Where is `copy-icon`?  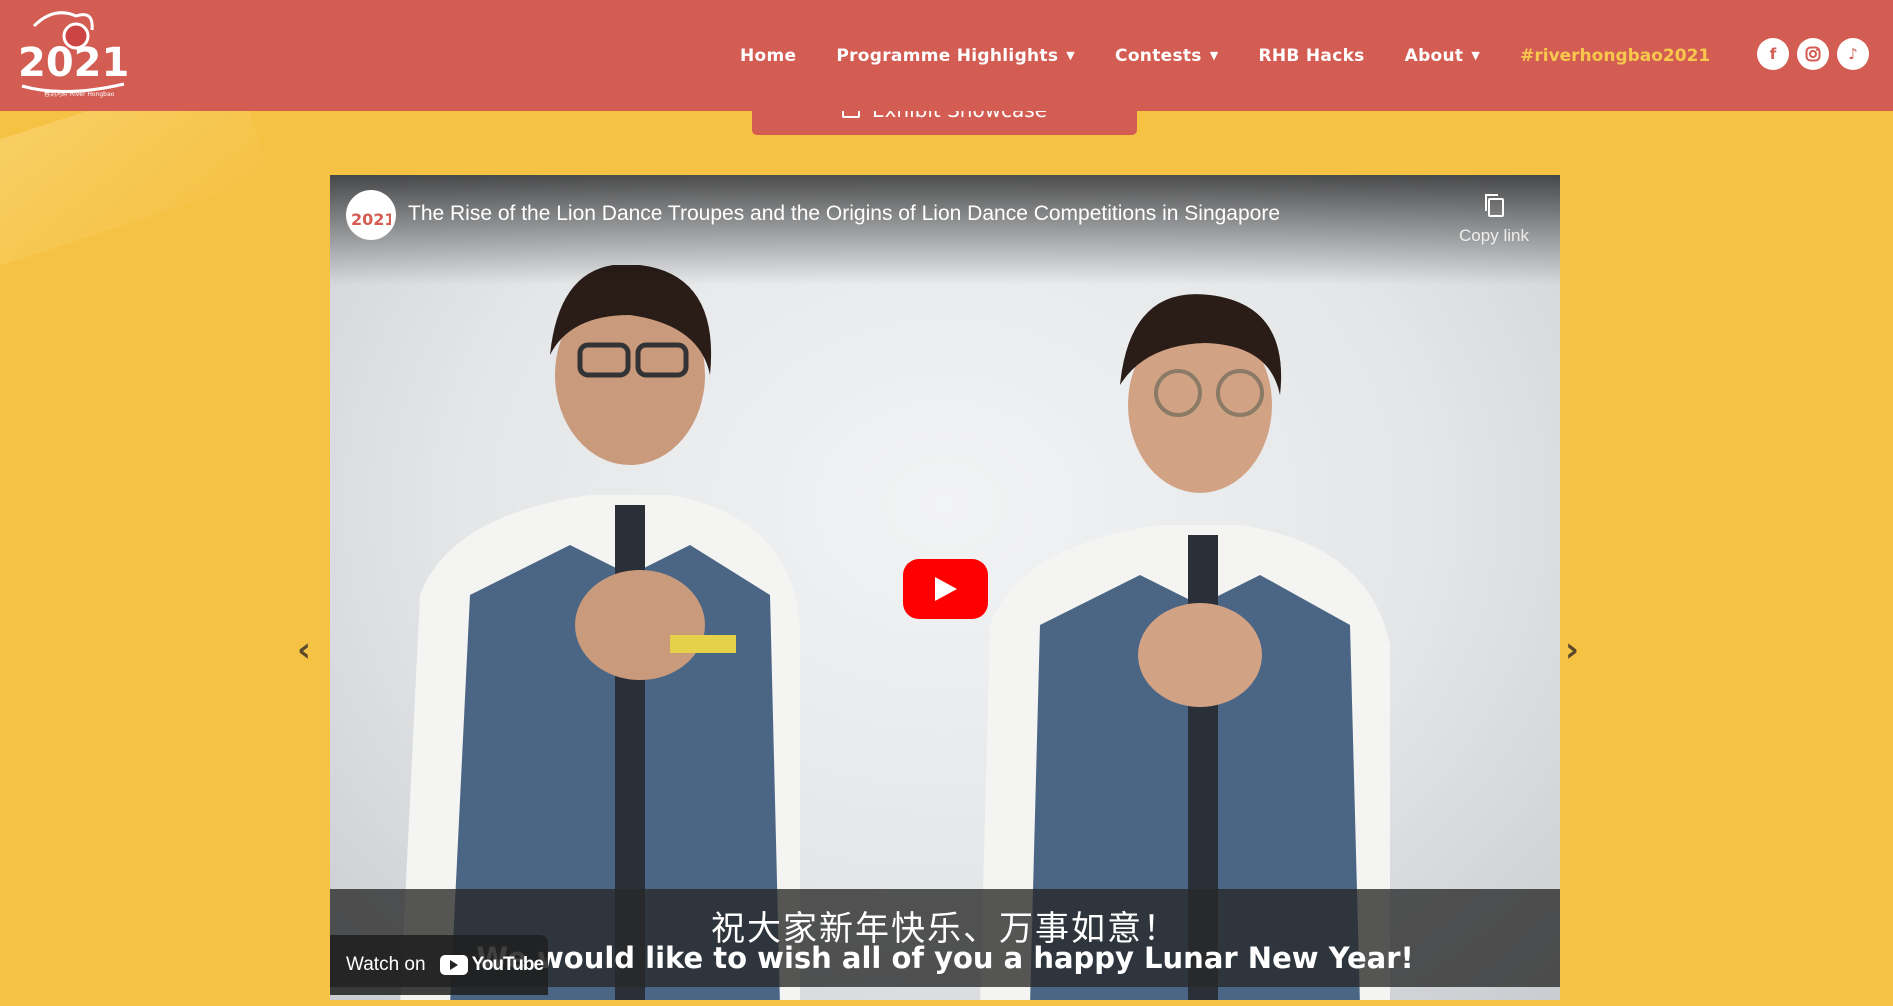 copy-icon is located at coordinates (1494, 205).